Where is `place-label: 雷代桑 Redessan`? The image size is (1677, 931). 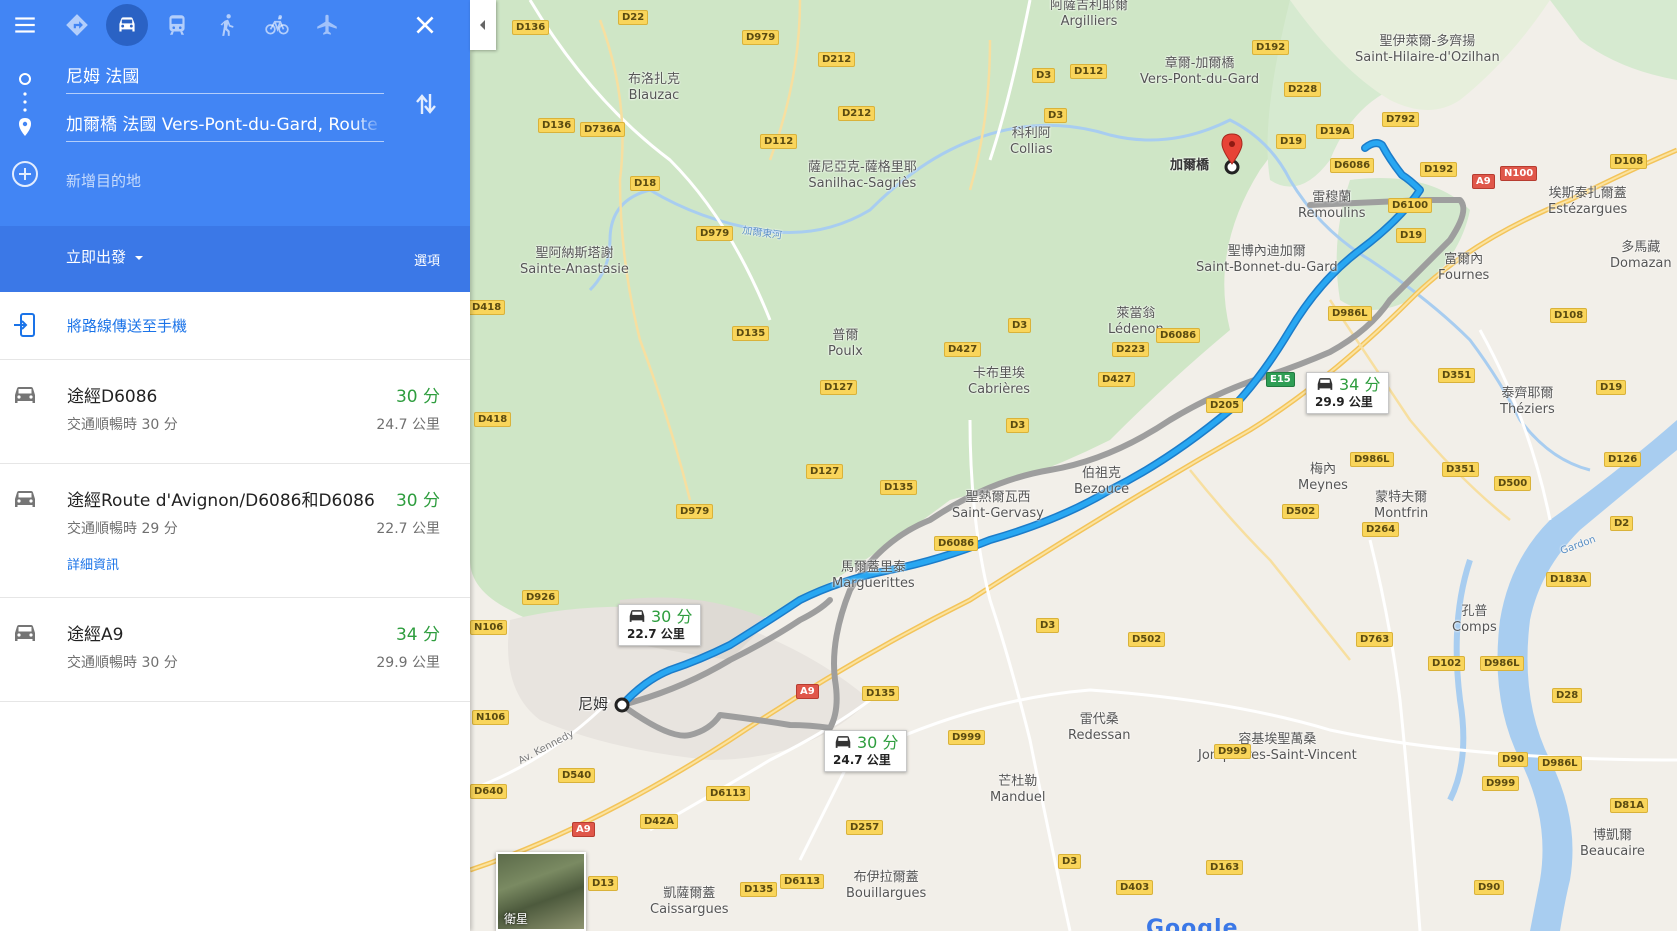 place-label: 雷代桑 Redessan is located at coordinates (1099, 728).